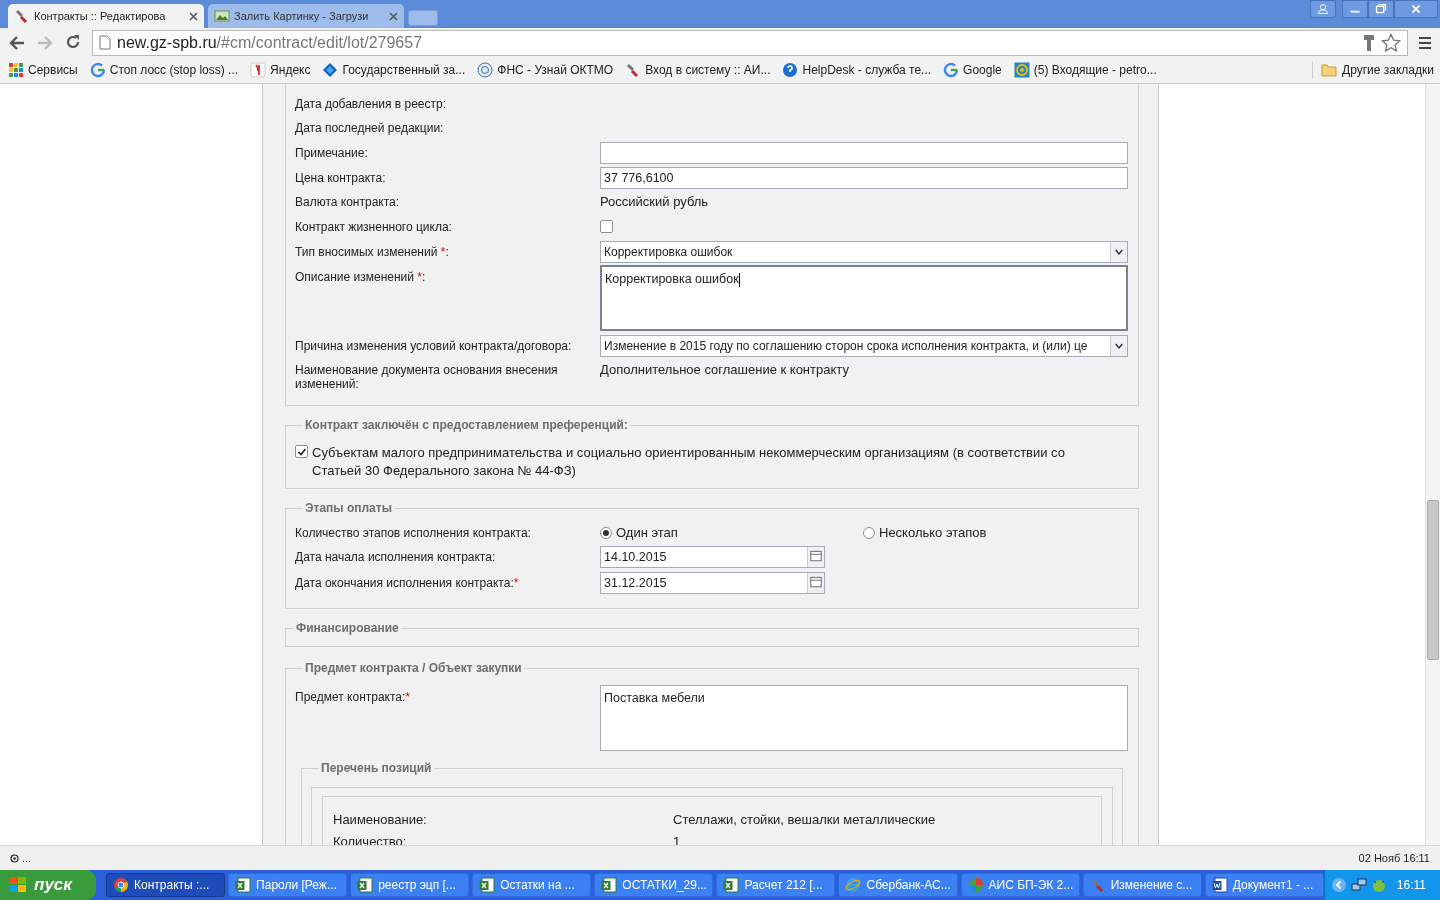 The height and width of the screenshot is (900, 1440). What do you see at coordinates (350, 697) in the screenshot?
I see `field-label: Предмет контракта:` at bounding box center [350, 697].